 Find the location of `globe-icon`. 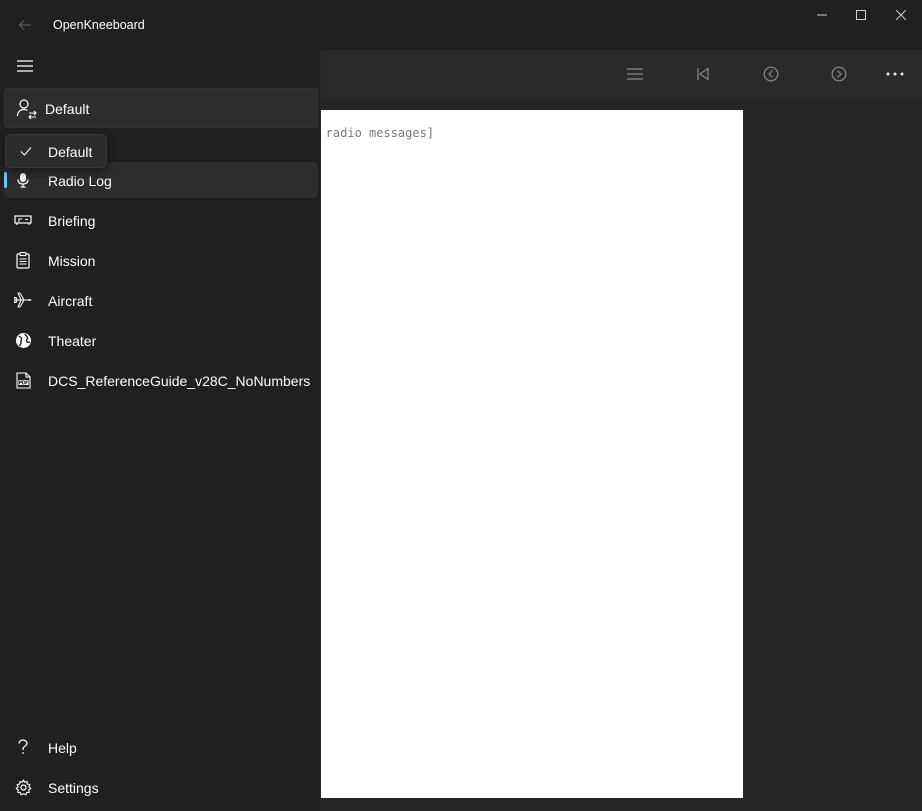

globe-icon is located at coordinates (23, 340).